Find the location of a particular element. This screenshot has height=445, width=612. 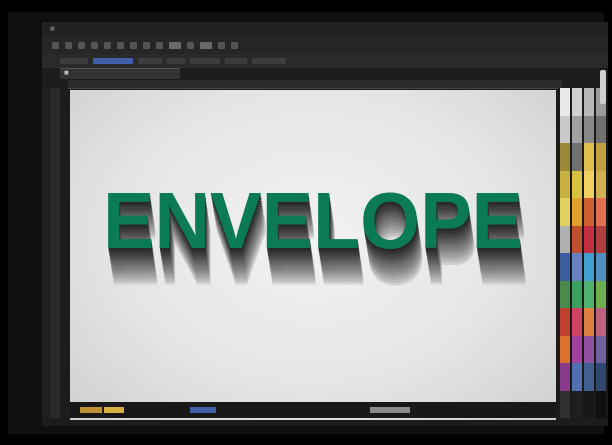

toolbox is located at coordinates (46, 253).